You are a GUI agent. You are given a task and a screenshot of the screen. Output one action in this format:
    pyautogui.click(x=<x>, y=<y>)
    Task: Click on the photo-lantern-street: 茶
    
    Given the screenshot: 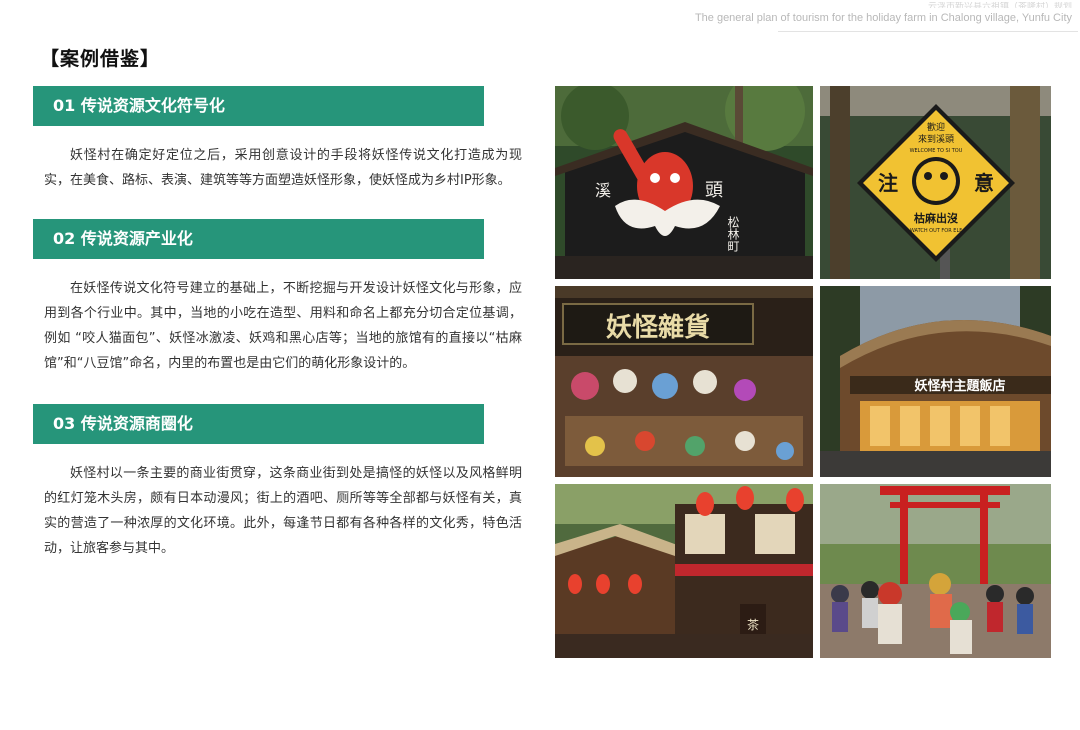 What is the action you would take?
    pyautogui.click(x=684, y=571)
    